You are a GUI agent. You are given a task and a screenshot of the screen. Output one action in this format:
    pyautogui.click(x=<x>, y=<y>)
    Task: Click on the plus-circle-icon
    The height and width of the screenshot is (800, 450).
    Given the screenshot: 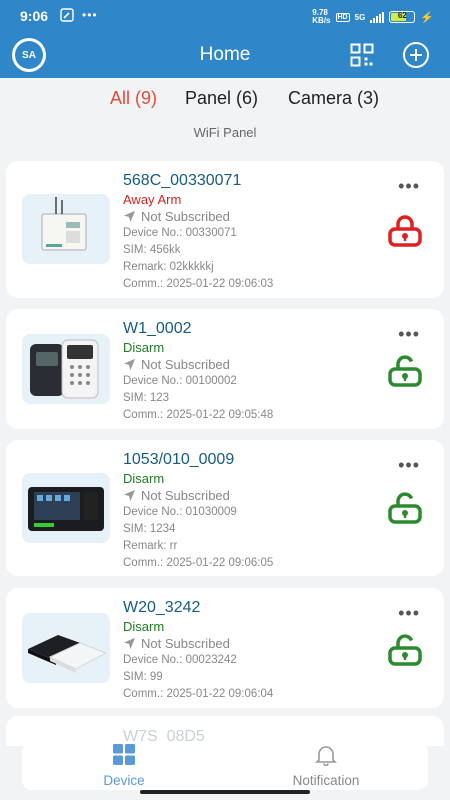 What is the action you would take?
    pyautogui.click(x=416, y=55)
    